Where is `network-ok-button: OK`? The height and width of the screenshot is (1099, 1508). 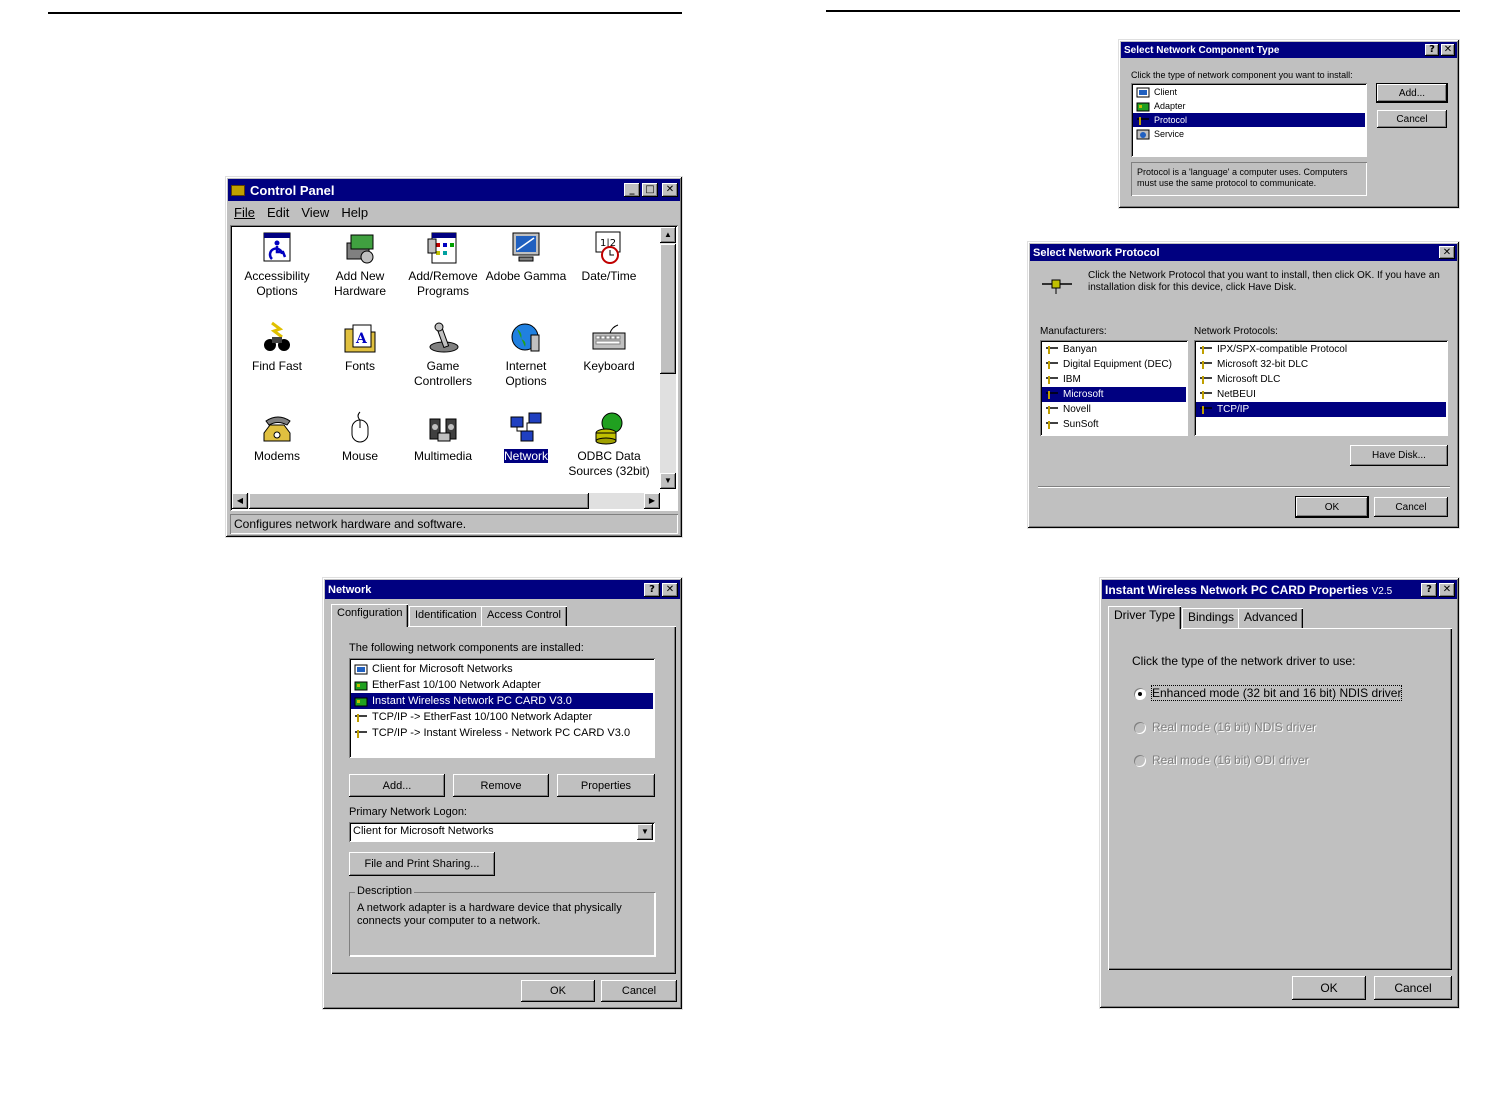
network-ok-button: OK is located at coordinates (558, 991).